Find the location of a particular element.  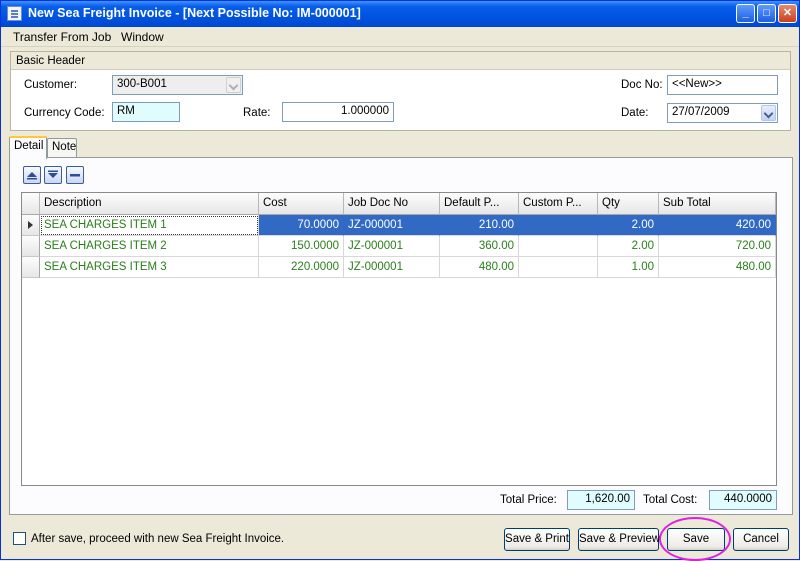

customer-value: 300-B001 is located at coordinates (142, 84).